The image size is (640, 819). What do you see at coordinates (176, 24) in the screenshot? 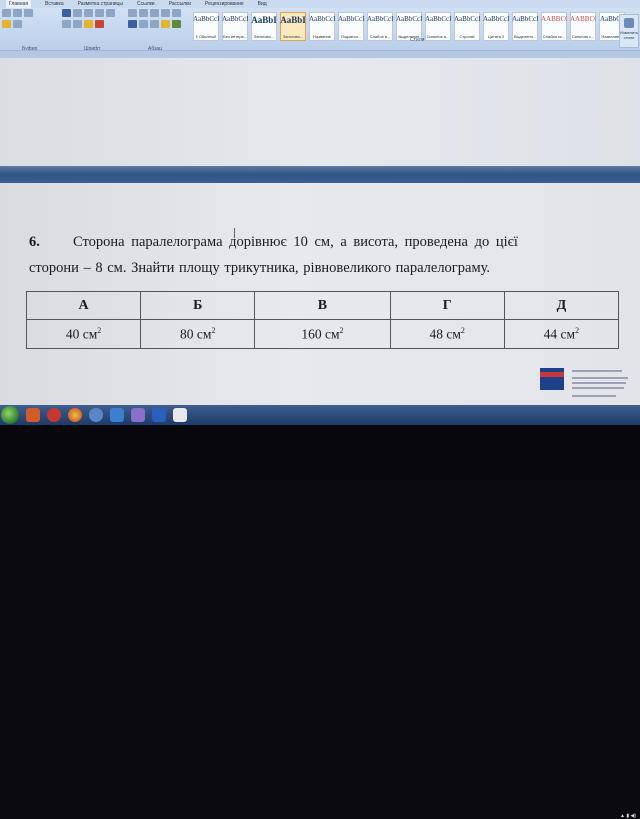
I see `borders-icon` at bounding box center [176, 24].